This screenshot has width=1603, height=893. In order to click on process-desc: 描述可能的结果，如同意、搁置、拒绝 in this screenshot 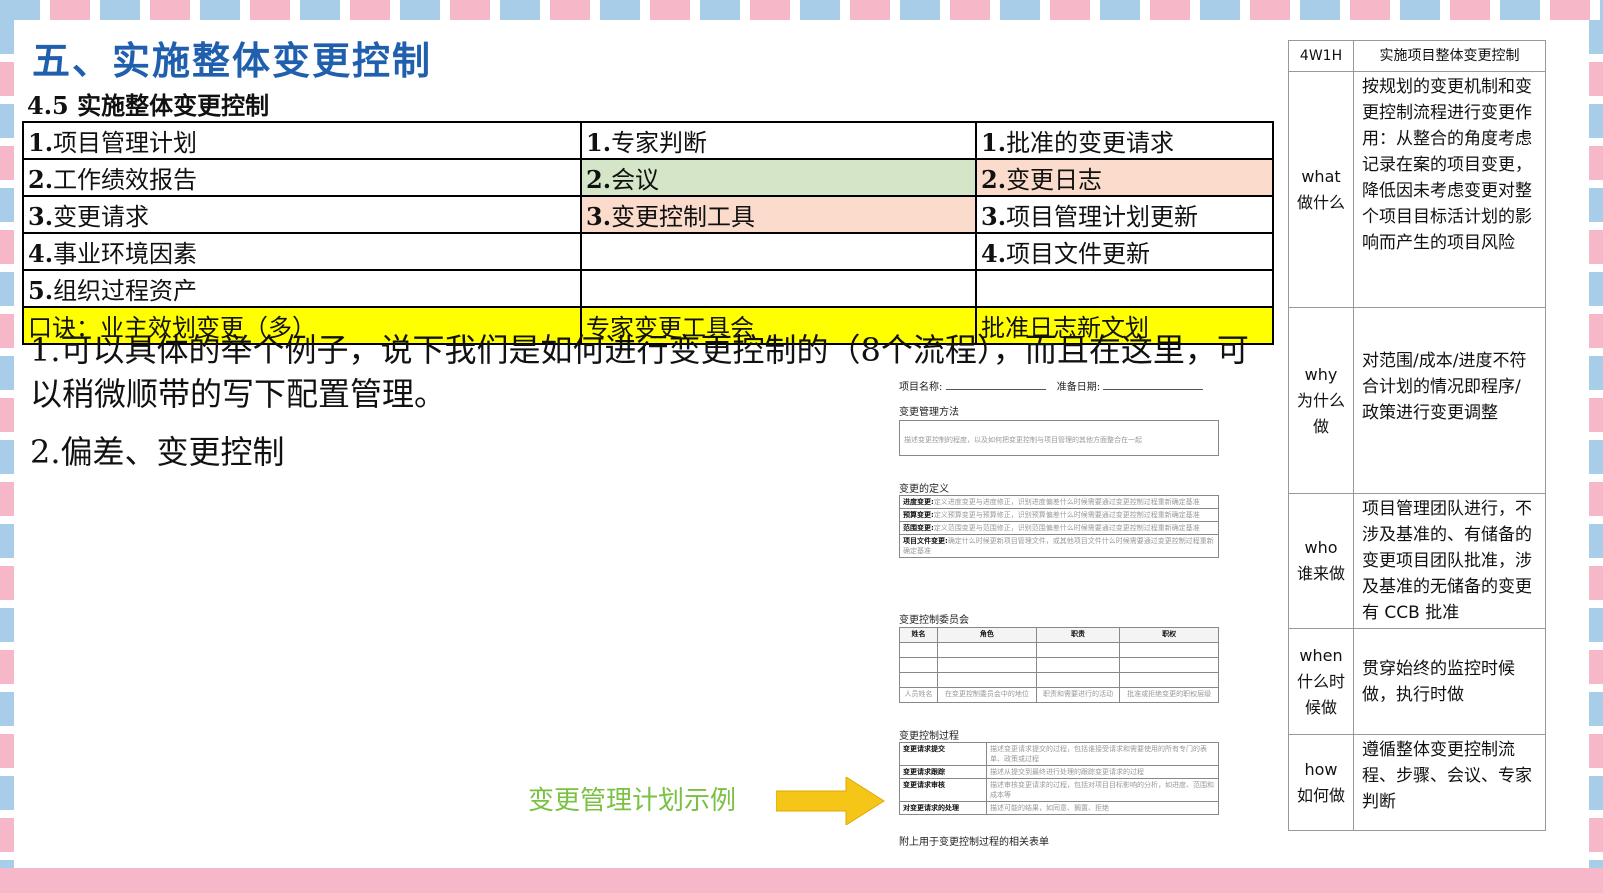, I will do `click(1102, 808)`.